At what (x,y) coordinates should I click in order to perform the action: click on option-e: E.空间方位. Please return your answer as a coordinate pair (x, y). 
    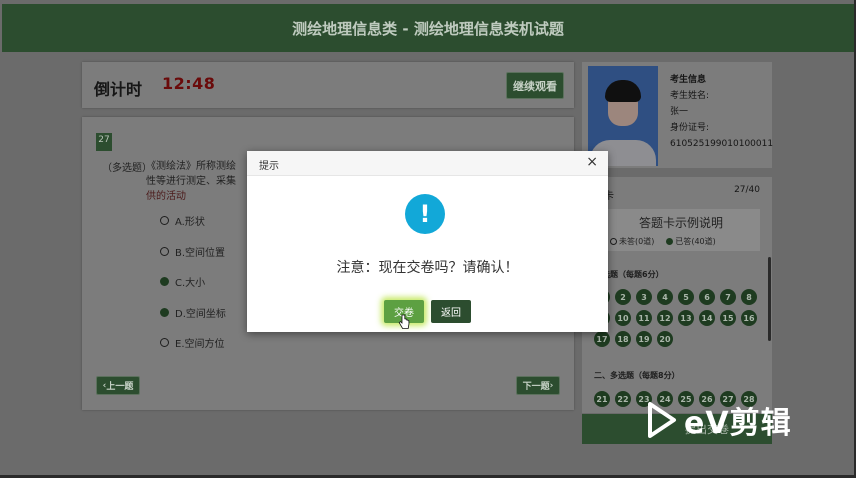
    Looking at the image, I should click on (192, 342).